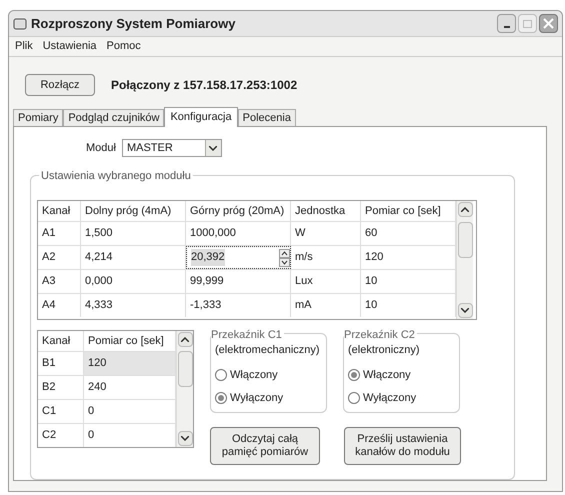  What do you see at coordinates (123, 46) in the screenshot?
I see `menu-item: Pomoc` at bounding box center [123, 46].